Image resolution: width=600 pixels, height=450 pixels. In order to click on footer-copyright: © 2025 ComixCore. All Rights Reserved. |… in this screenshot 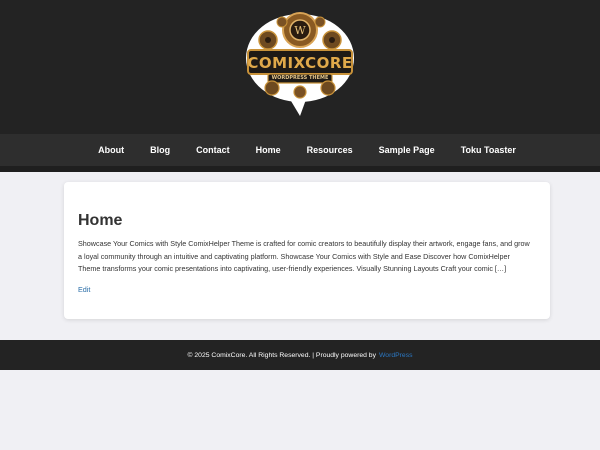, I will do `click(282, 355)`.